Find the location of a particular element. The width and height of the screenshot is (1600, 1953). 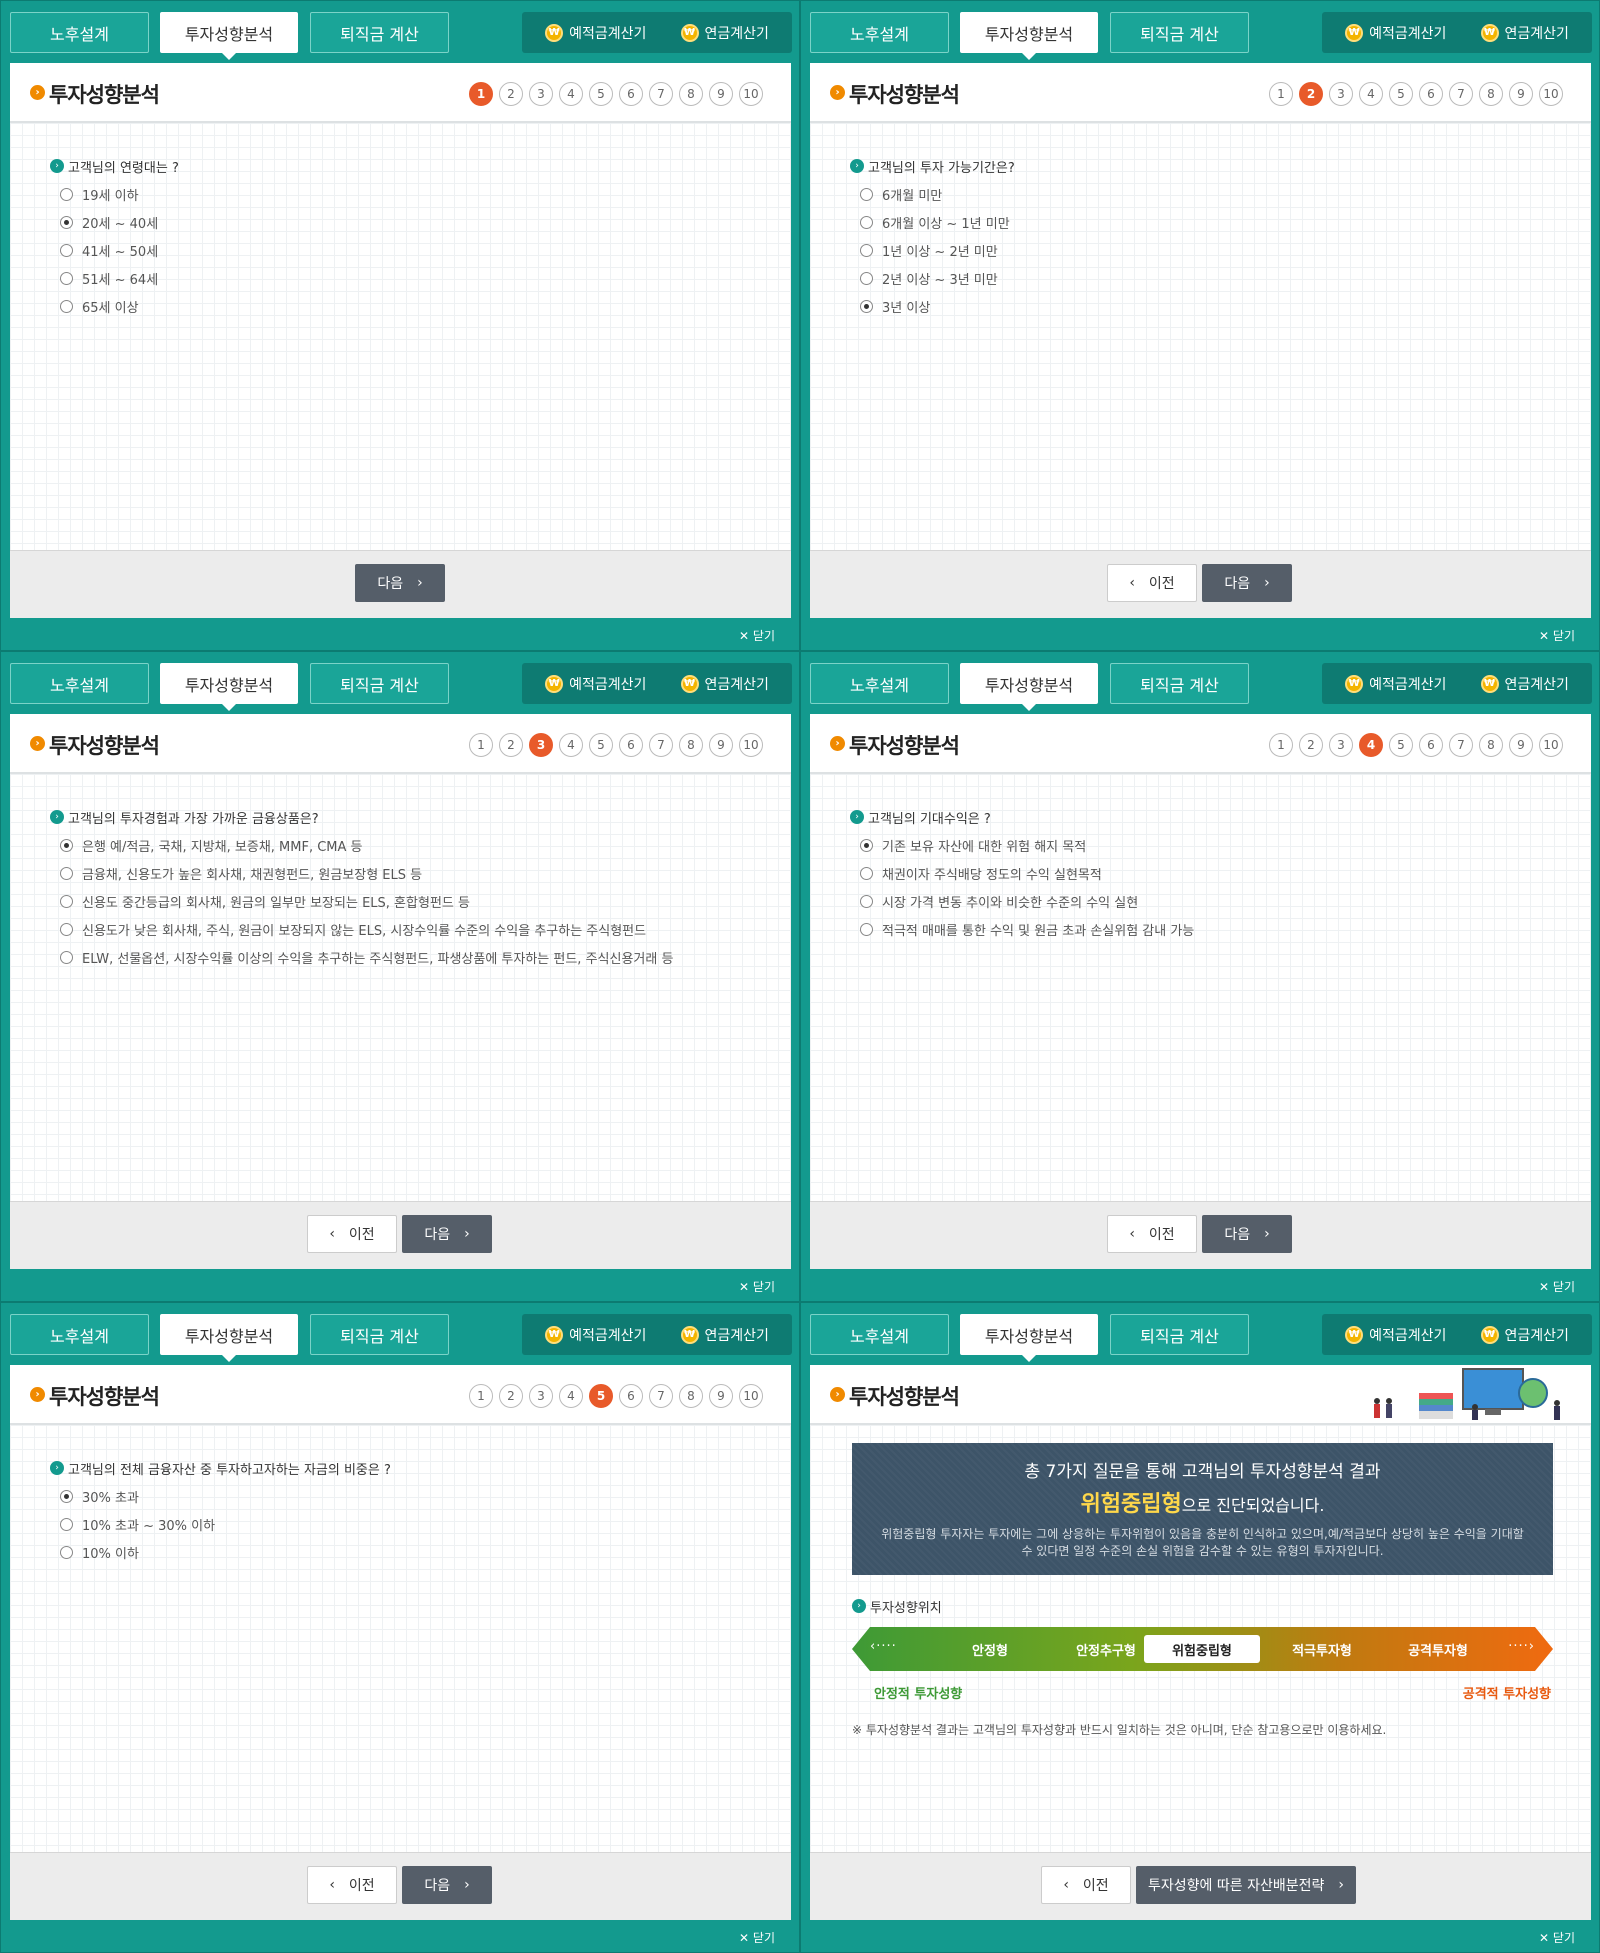

answer-option: 6개월 이상 ~ 1년 미만 is located at coordinates (935, 222).